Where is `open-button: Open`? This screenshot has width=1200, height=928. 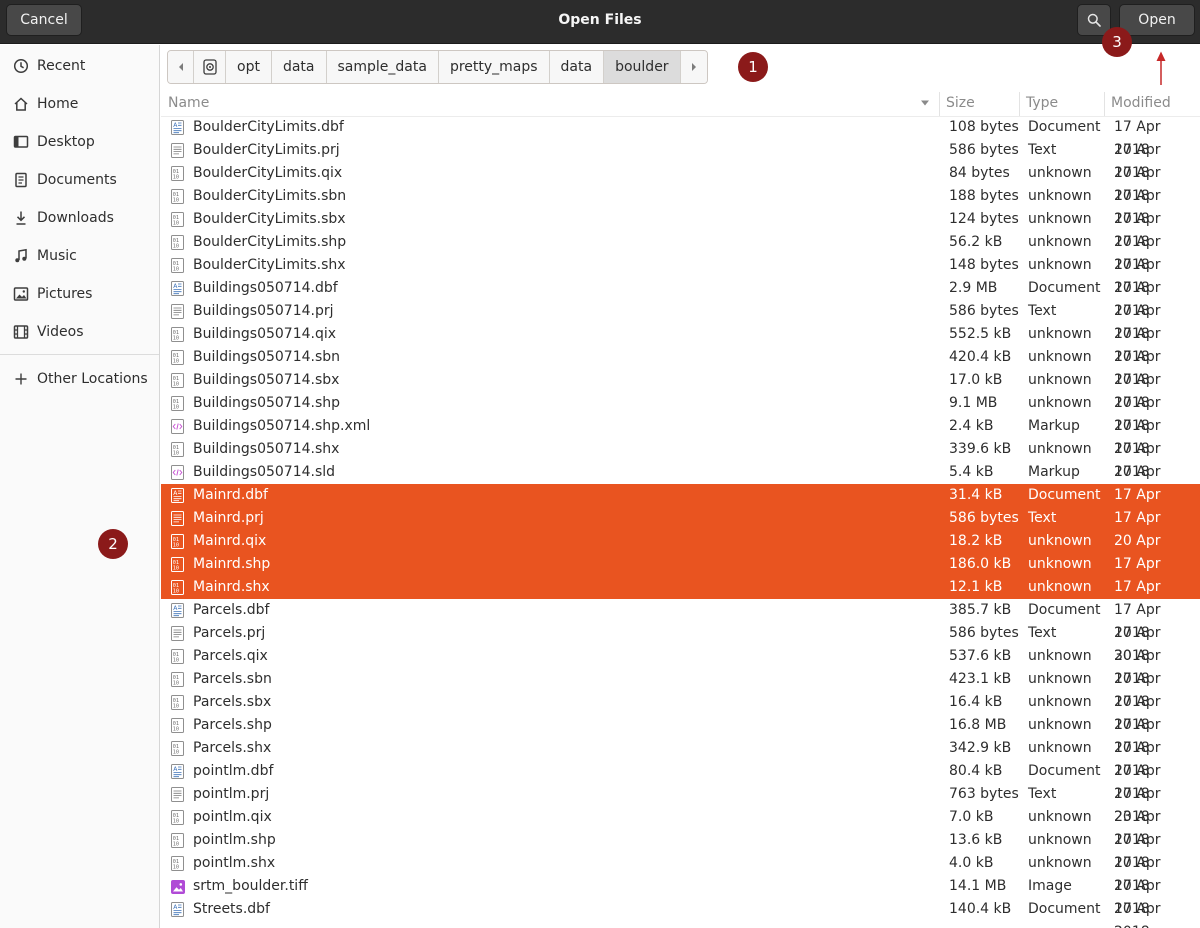
open-button: Open is located at coordinates (1157, 20).